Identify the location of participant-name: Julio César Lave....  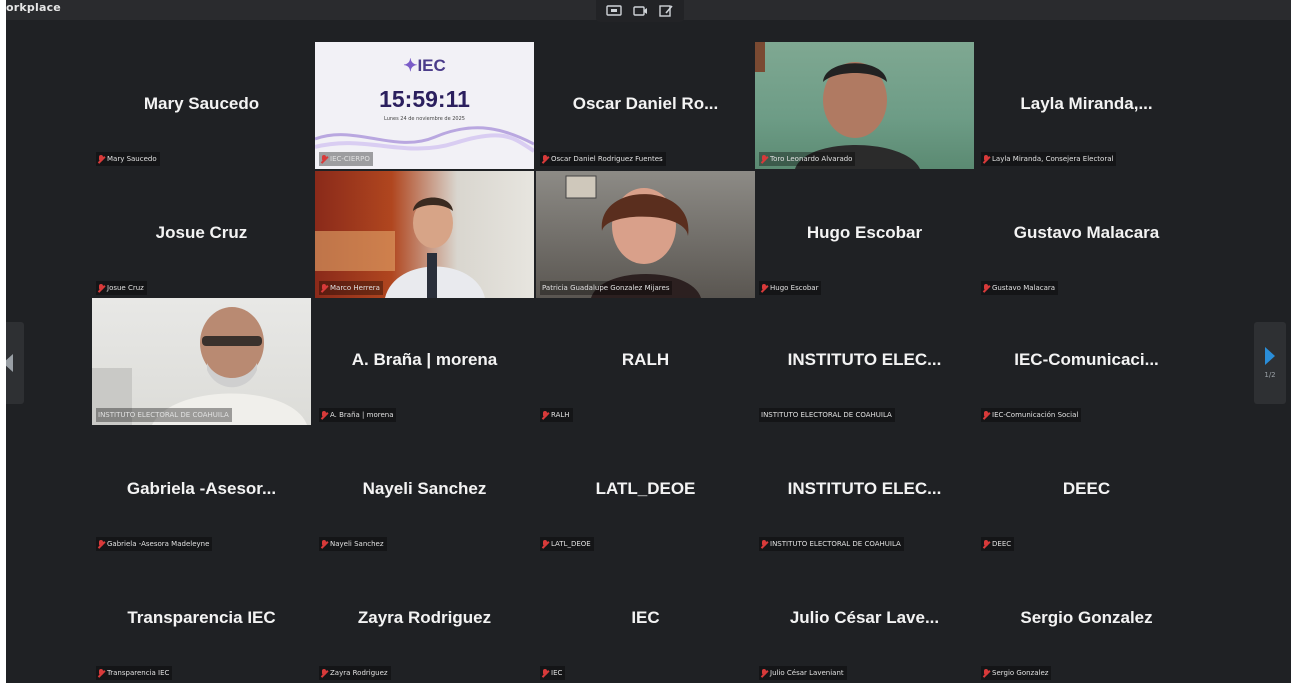
(864, 617).